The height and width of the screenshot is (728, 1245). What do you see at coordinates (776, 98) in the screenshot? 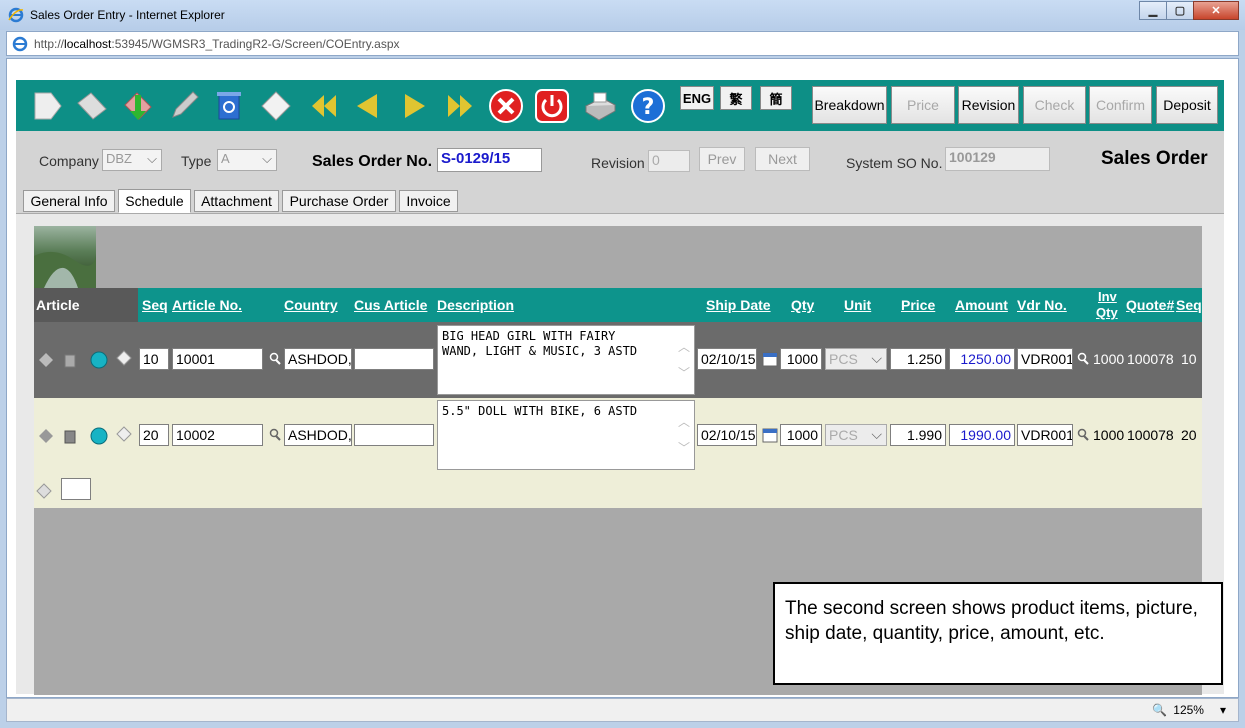
I see `lang-simplified-button: 簡` at bounding box center [776, 98].